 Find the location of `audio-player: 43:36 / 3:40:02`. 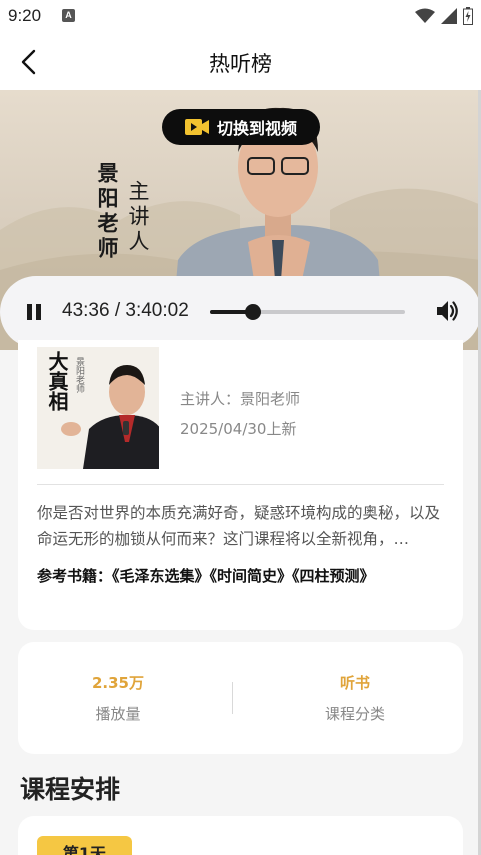

audio-player: 43:36 / 3:40:02 is located at coordinates (240, 312).